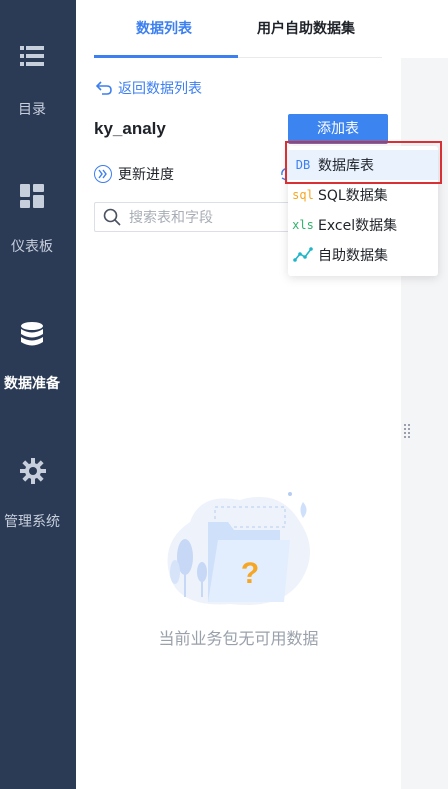  I want to click on tab-self-service-dataset: 用户自助数据集, so click(306, 28).